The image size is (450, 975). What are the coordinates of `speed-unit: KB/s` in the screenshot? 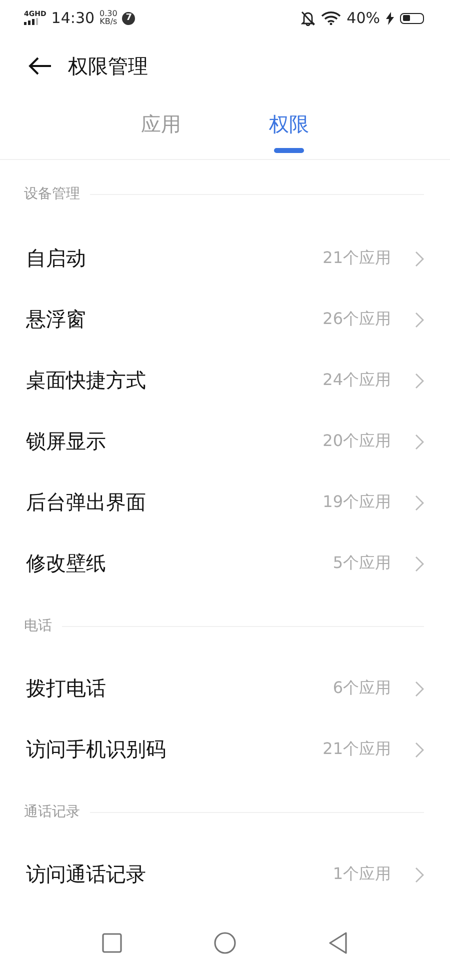 It's located at (109, 22).